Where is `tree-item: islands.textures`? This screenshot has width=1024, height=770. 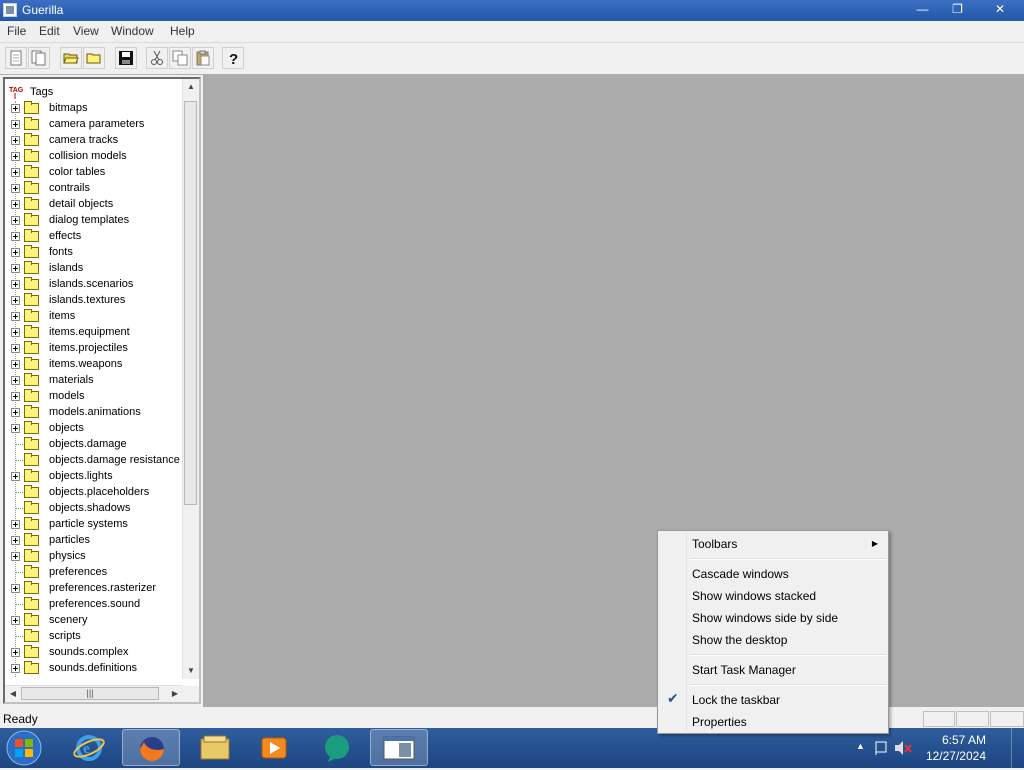
tree-item: islands.textures is located at coordinates (94, 301).